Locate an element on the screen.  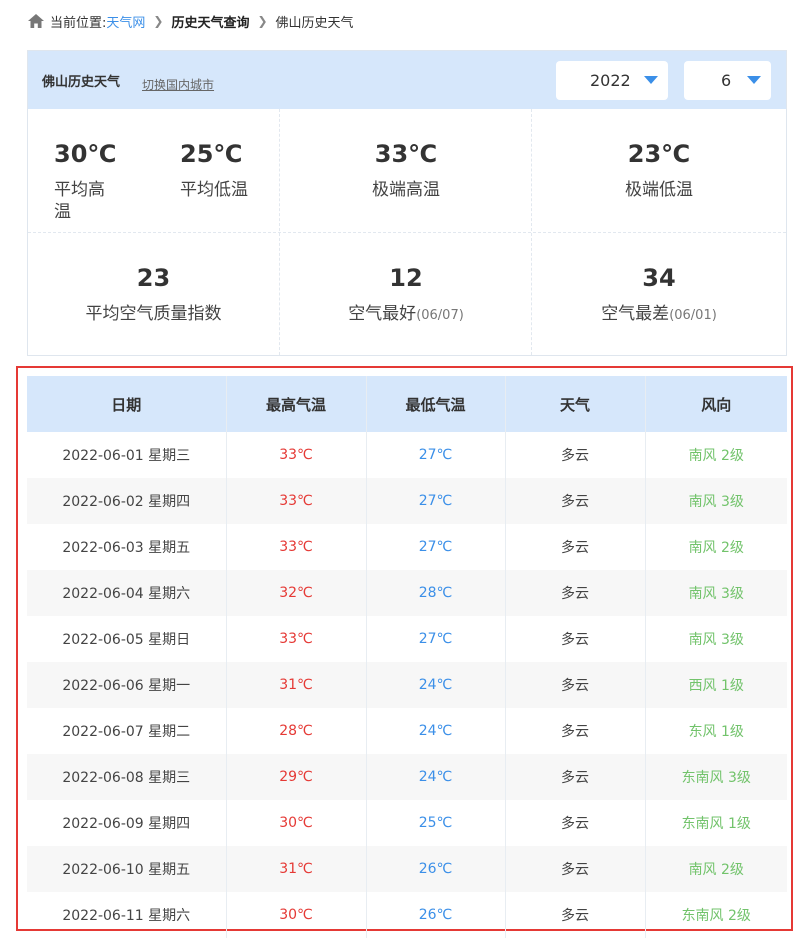
stat-value: 33℃ is located at coordinates (406, 154).